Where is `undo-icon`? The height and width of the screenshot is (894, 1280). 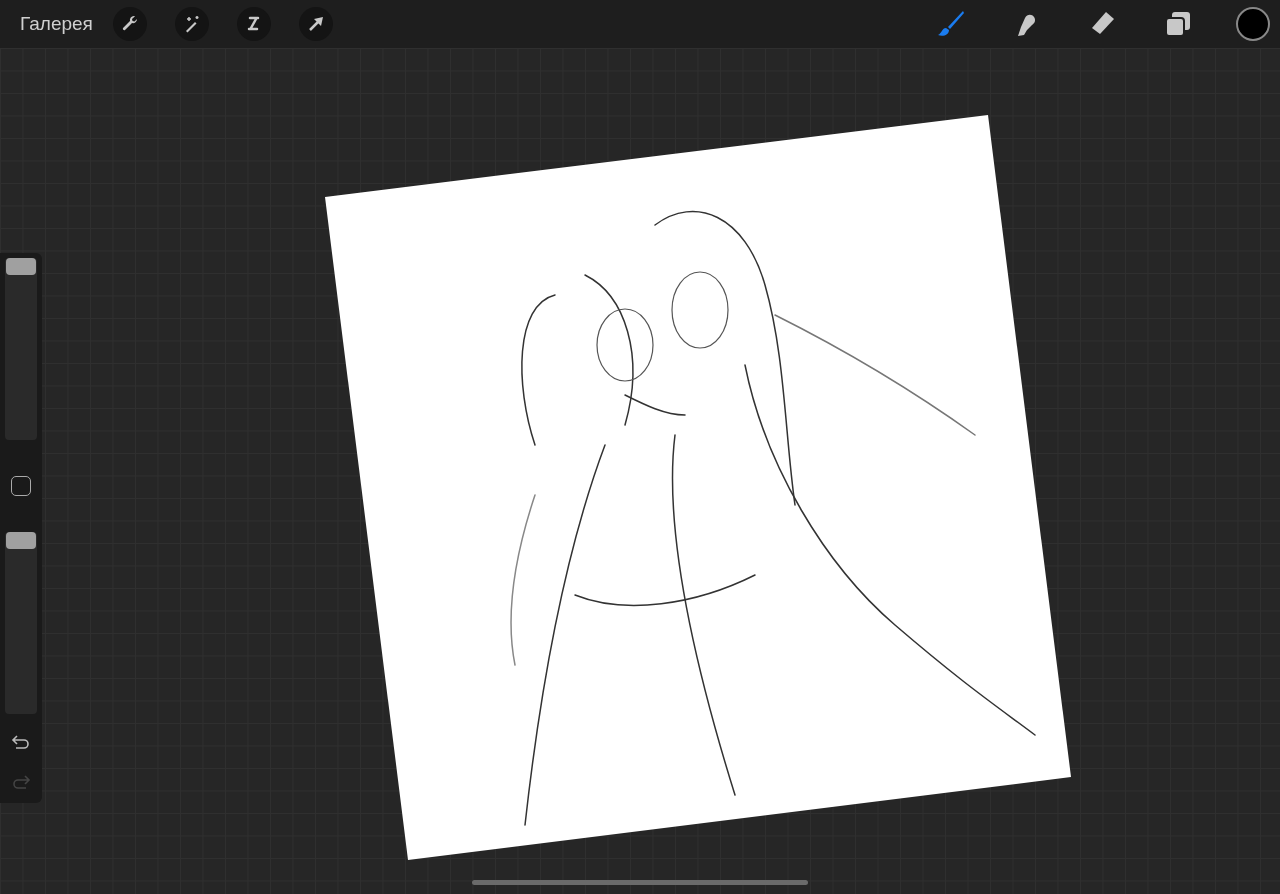 undo-icon is located at coordinates (21, 742).